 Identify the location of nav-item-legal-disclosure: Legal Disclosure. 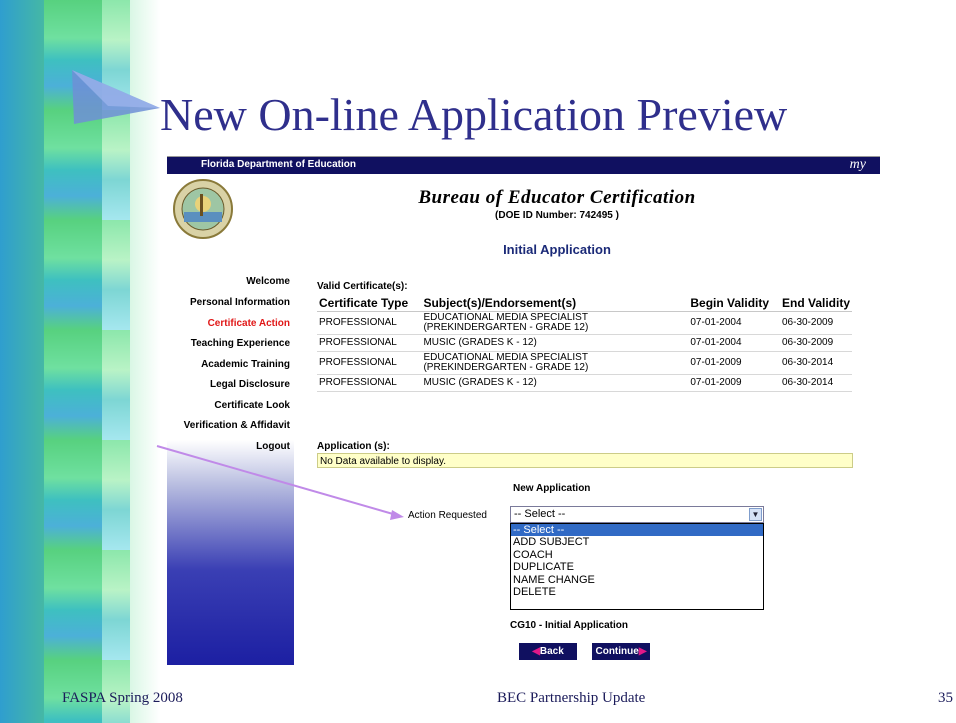
(250, 384).